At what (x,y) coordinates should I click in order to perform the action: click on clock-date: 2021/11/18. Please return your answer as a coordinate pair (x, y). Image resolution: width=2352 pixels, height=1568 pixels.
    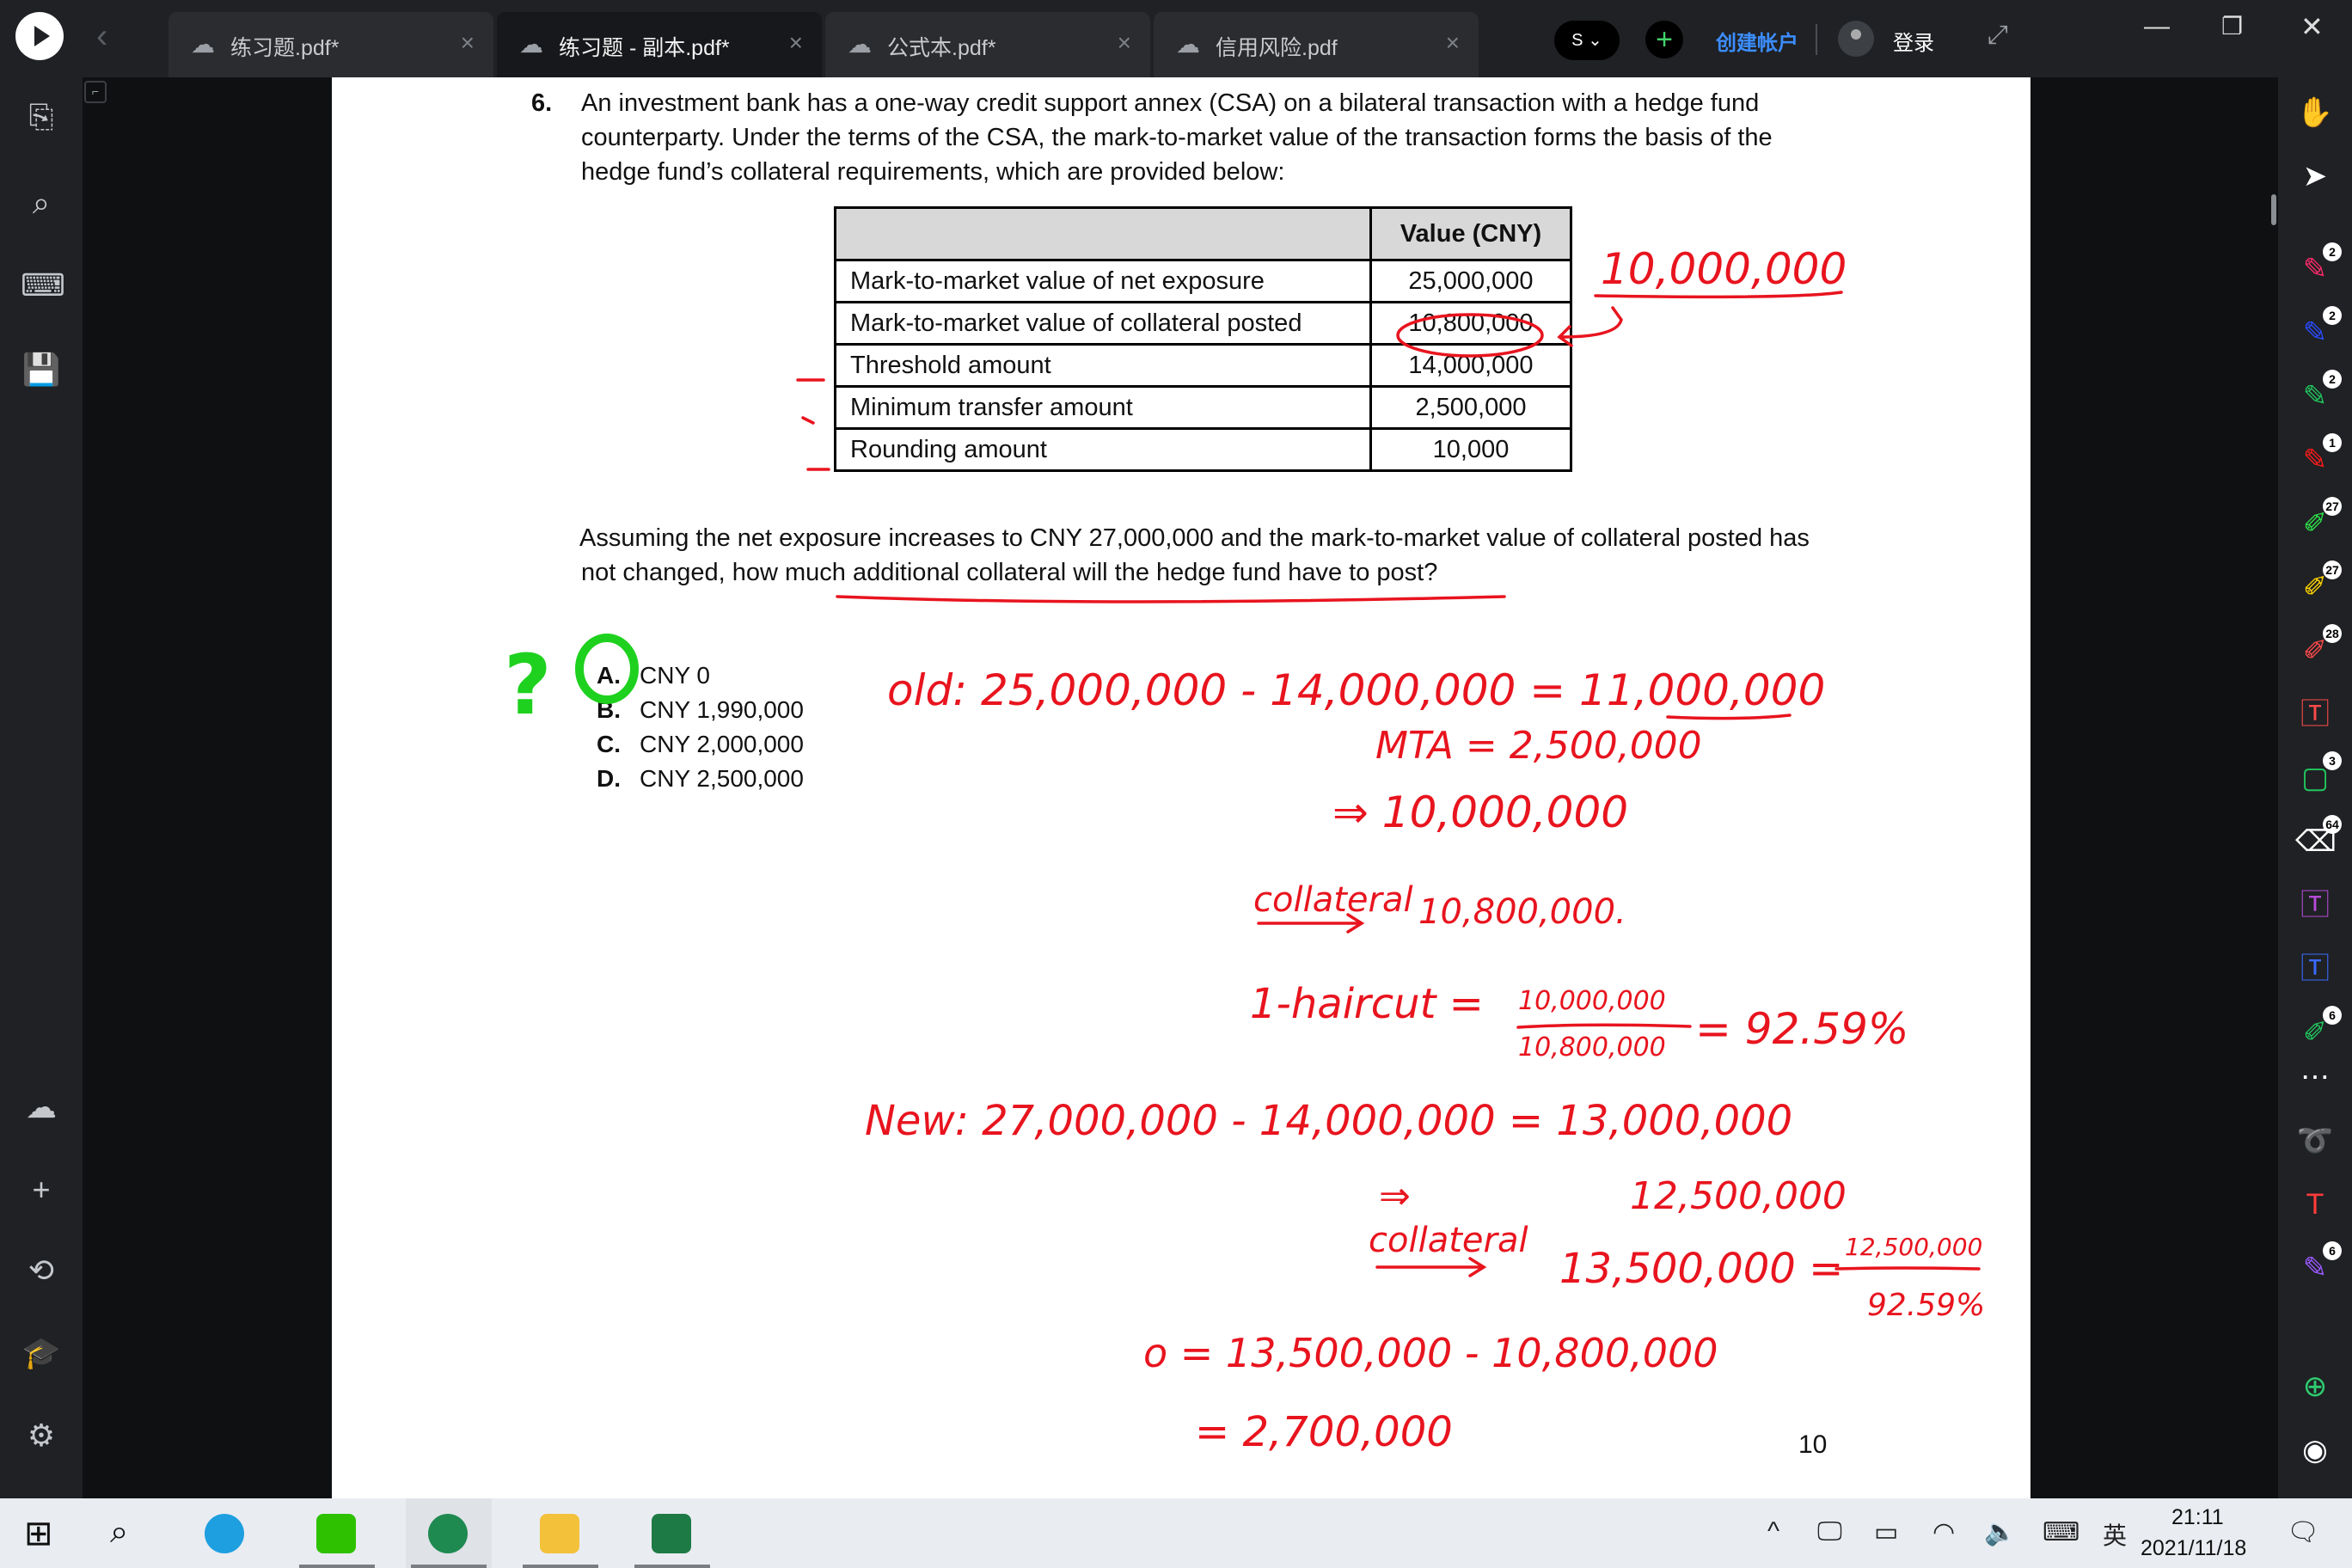
    Looking at the image, I should click on (2193, 1548).